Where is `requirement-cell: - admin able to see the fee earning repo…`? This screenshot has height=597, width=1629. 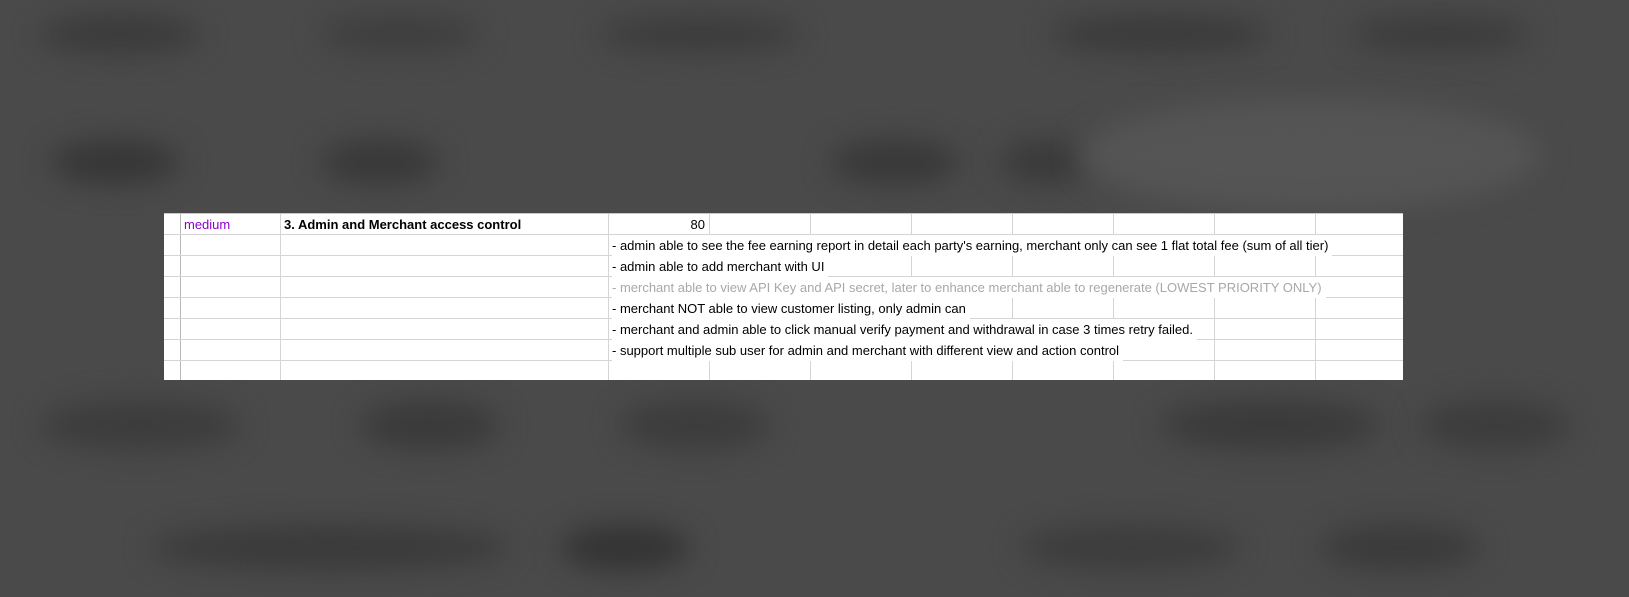 requirement-cell: - admin able to see the fee earning repo… is located at coordinates (972, 245).